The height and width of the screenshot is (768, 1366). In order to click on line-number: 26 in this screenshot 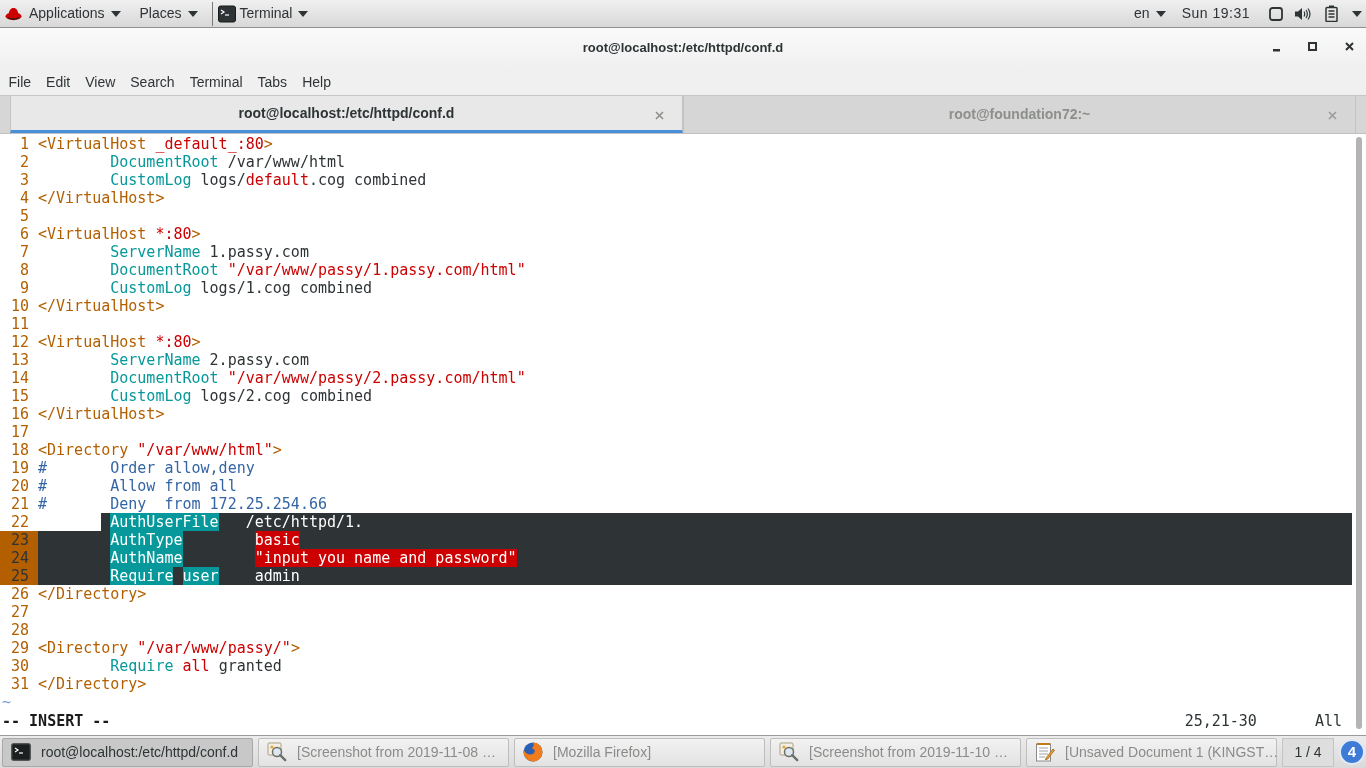, I will do `click(19, 594)`.